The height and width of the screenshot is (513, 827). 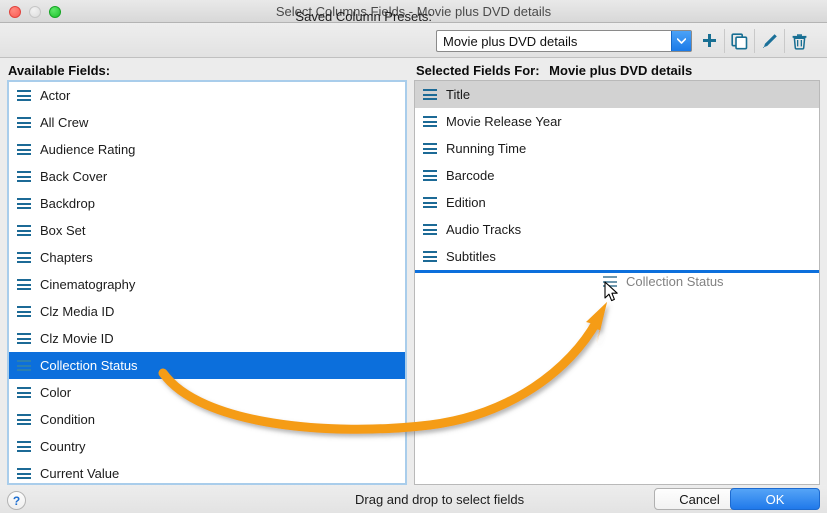 What do you see at coordinates (617, 202) in the screenshot?
I see `list-item: Edition` at bounding box center [617, 202].